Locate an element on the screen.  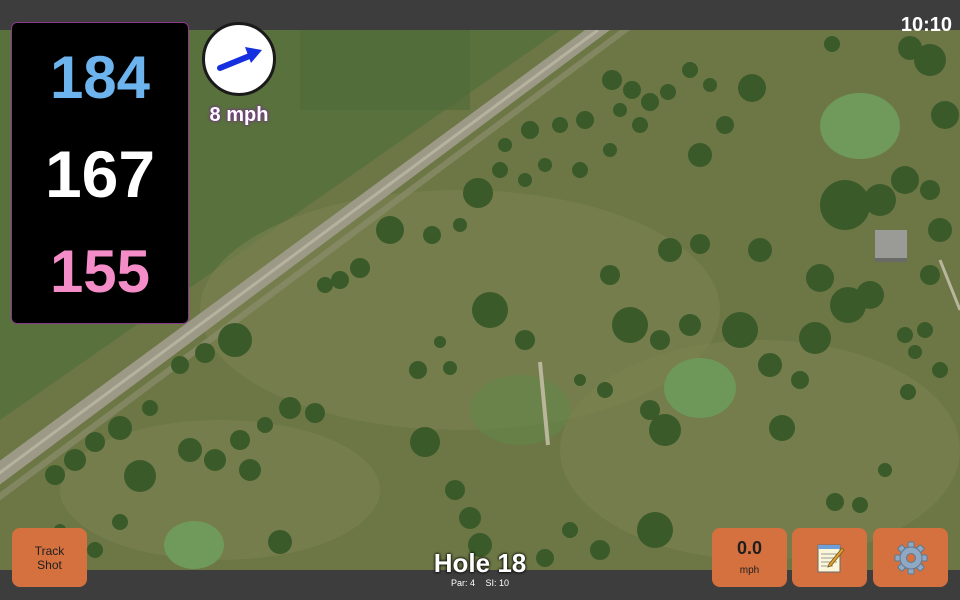
speed-value: 0.0 is located at coordinates (749, 548).